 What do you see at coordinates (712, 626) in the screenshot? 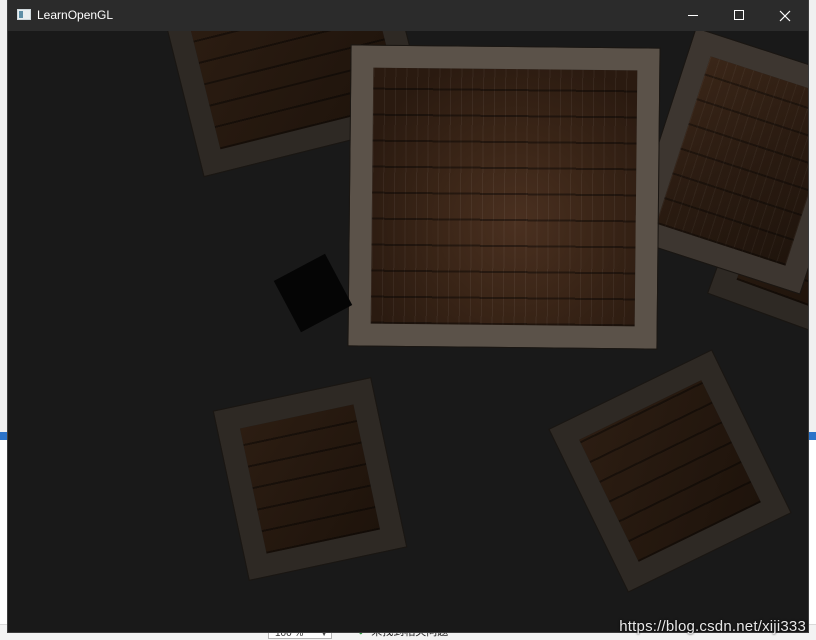
I see `watermark: https://blog.csdn.net/xiji333` at bounding box center [712, 626].